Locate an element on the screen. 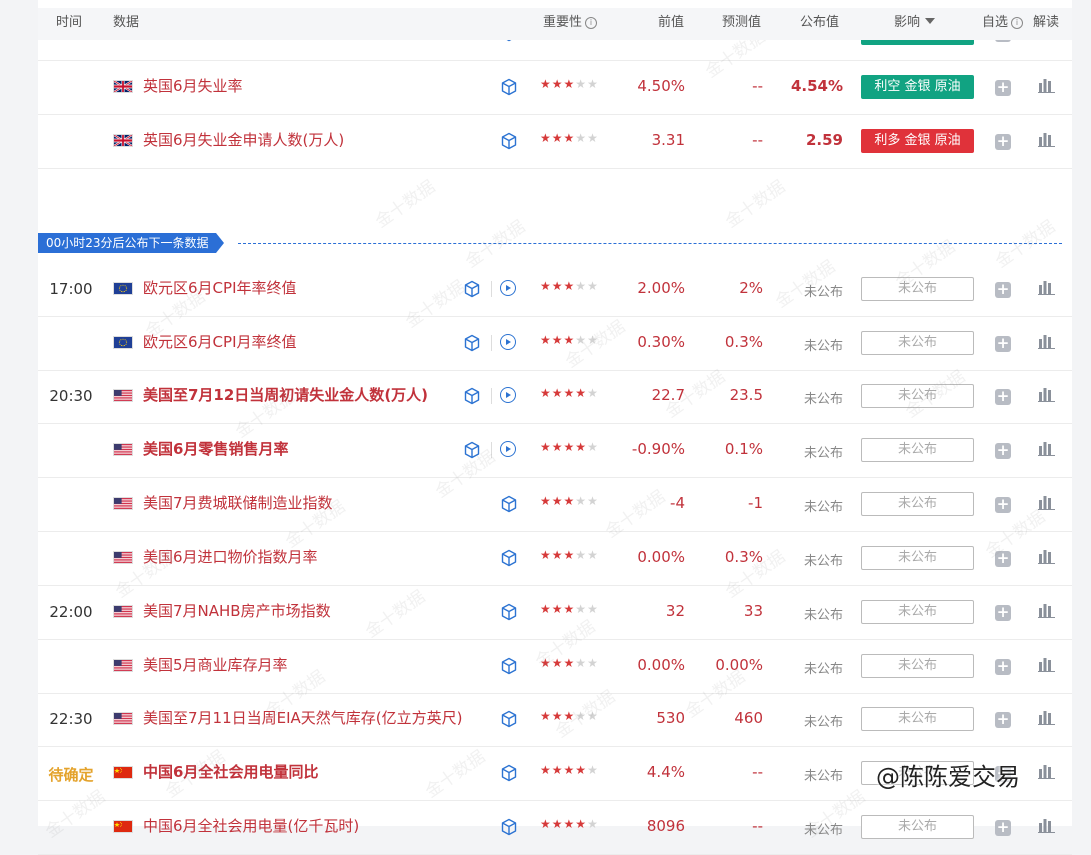 This screenshot has height=855, width=1091. countdown-label: 00小时23分后公布下一条数据 is located at coordinates (131, 243).